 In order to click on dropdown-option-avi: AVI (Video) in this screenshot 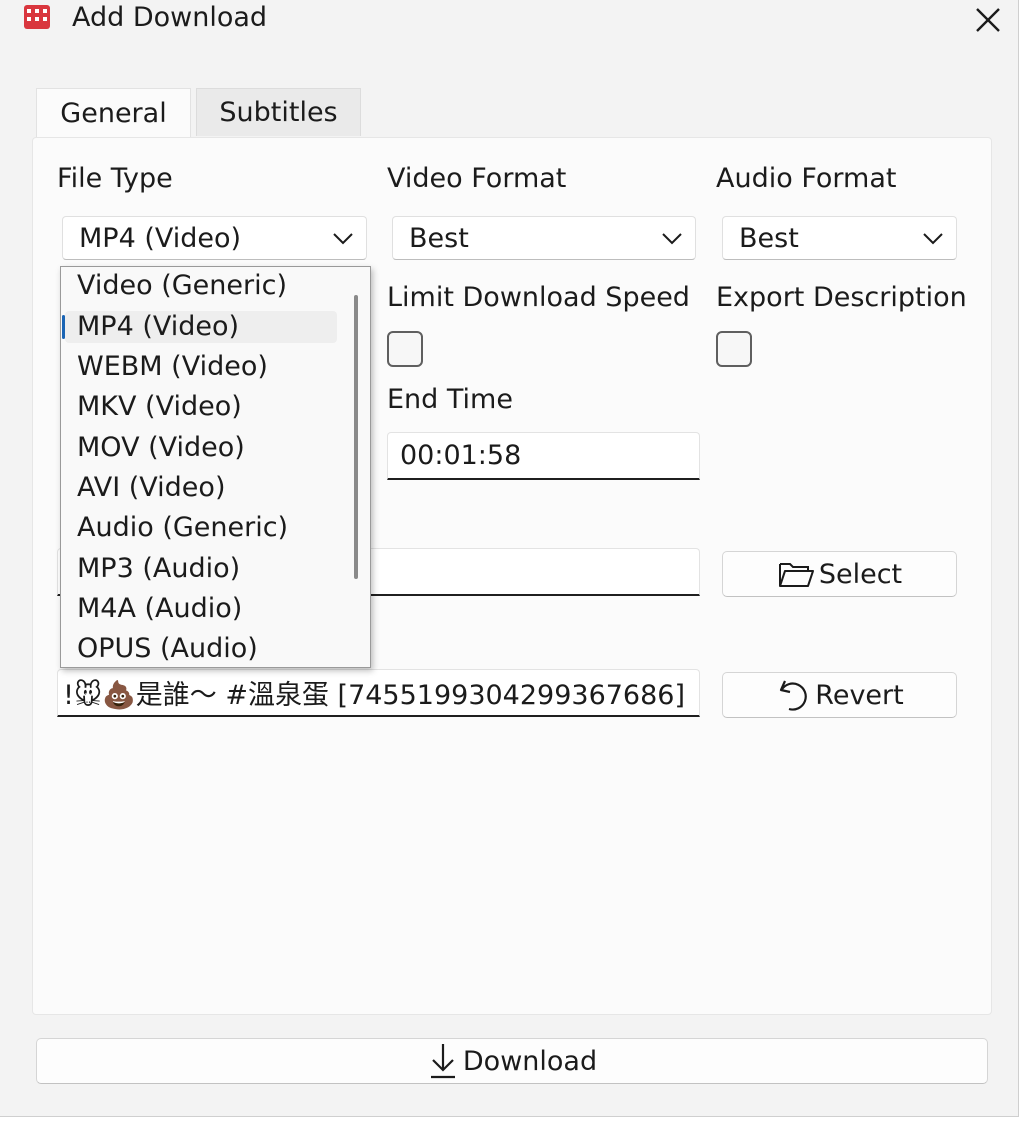, I will do `click(151, 488)`.